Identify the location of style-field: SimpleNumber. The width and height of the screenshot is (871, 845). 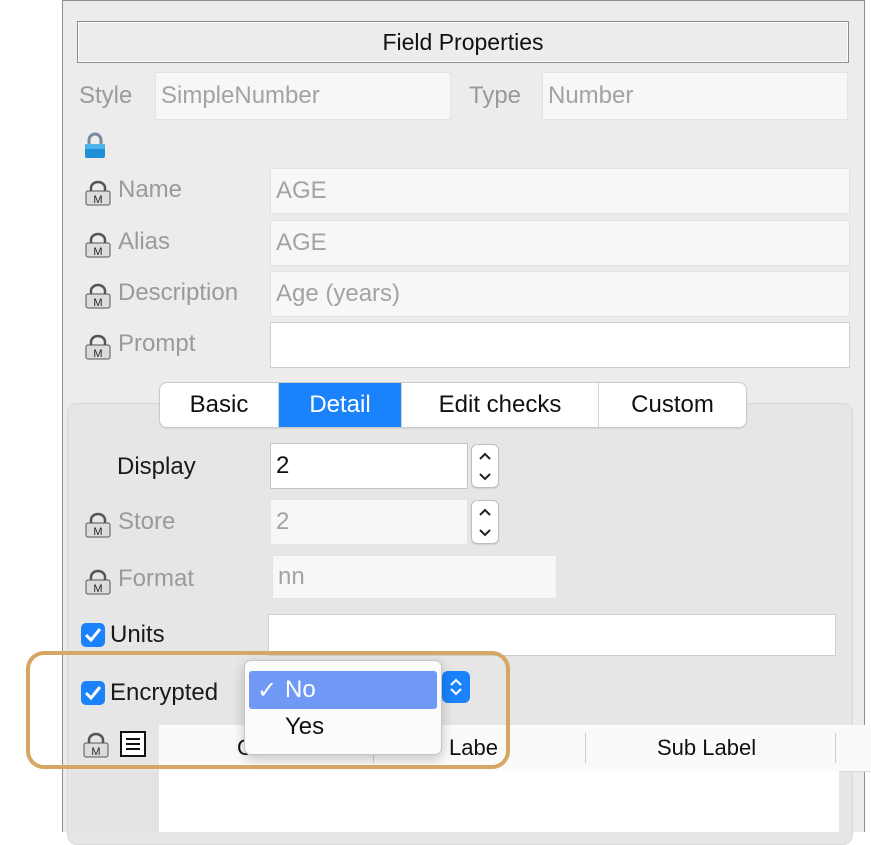
(303, 96).